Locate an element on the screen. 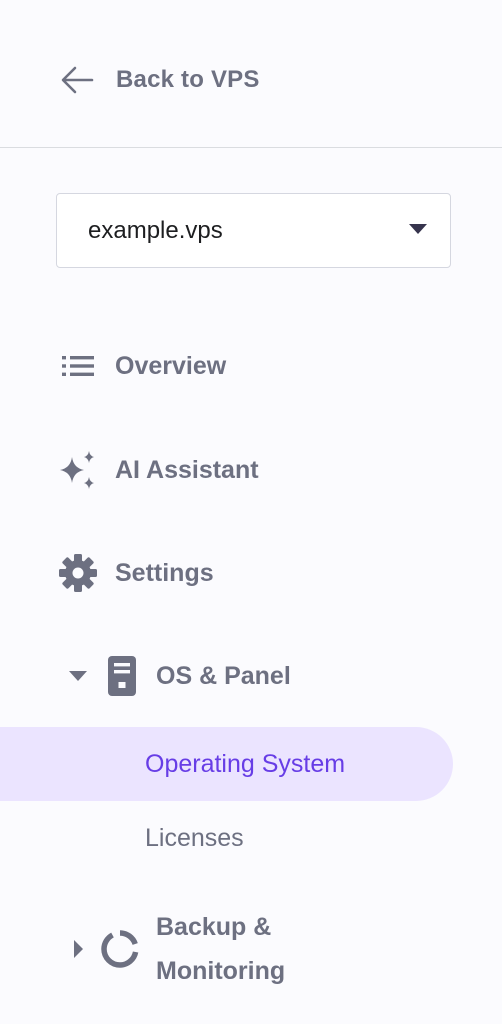 The image size is (502, 1024). server-select-value: example.vps is located at coordinates (155, 230).